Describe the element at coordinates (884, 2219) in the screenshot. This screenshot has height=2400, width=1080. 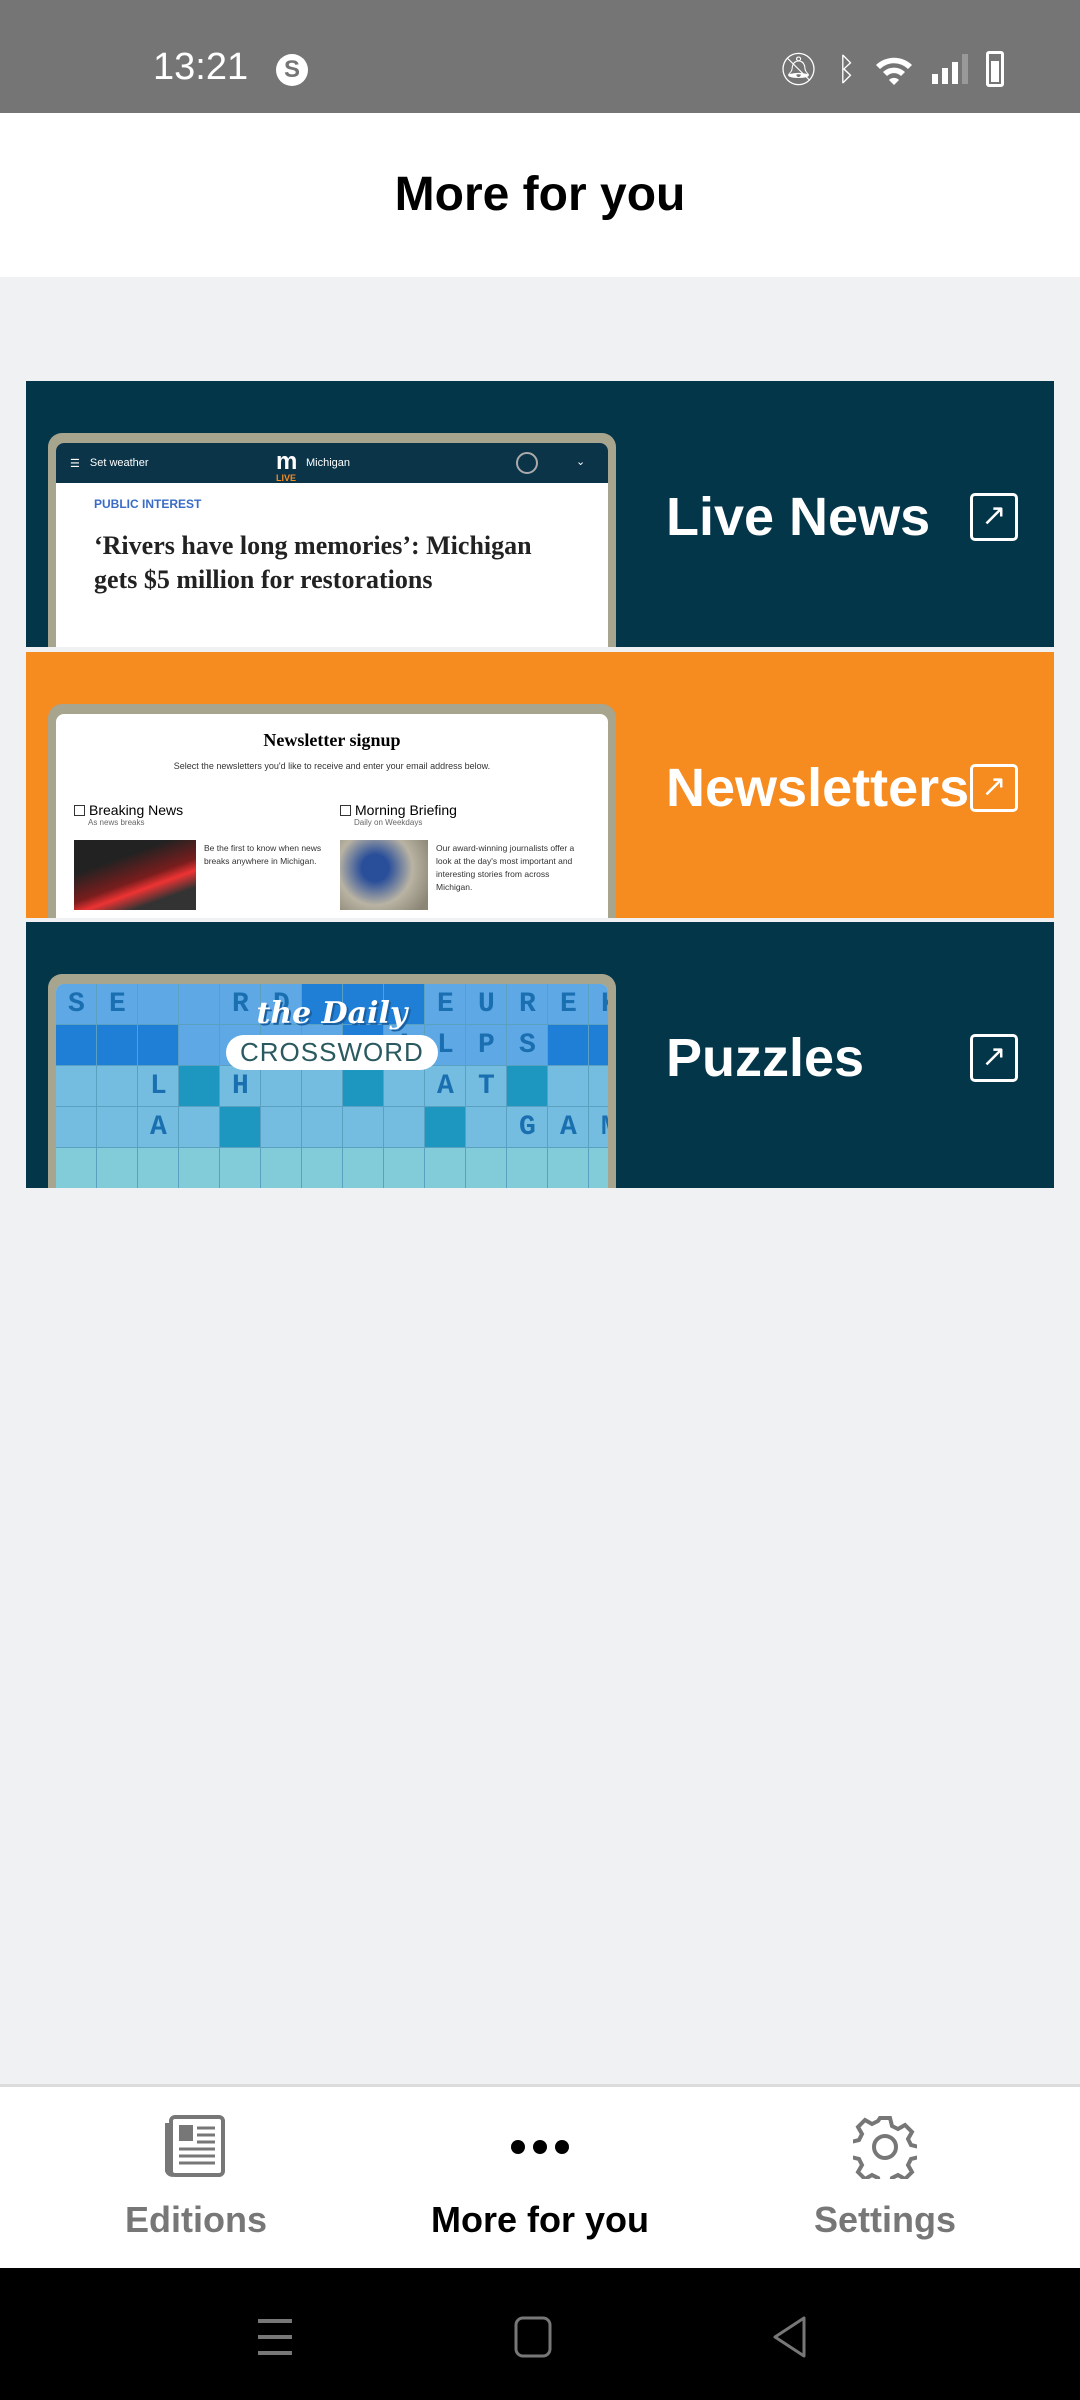
I see `tab-label: Settings` at that location.